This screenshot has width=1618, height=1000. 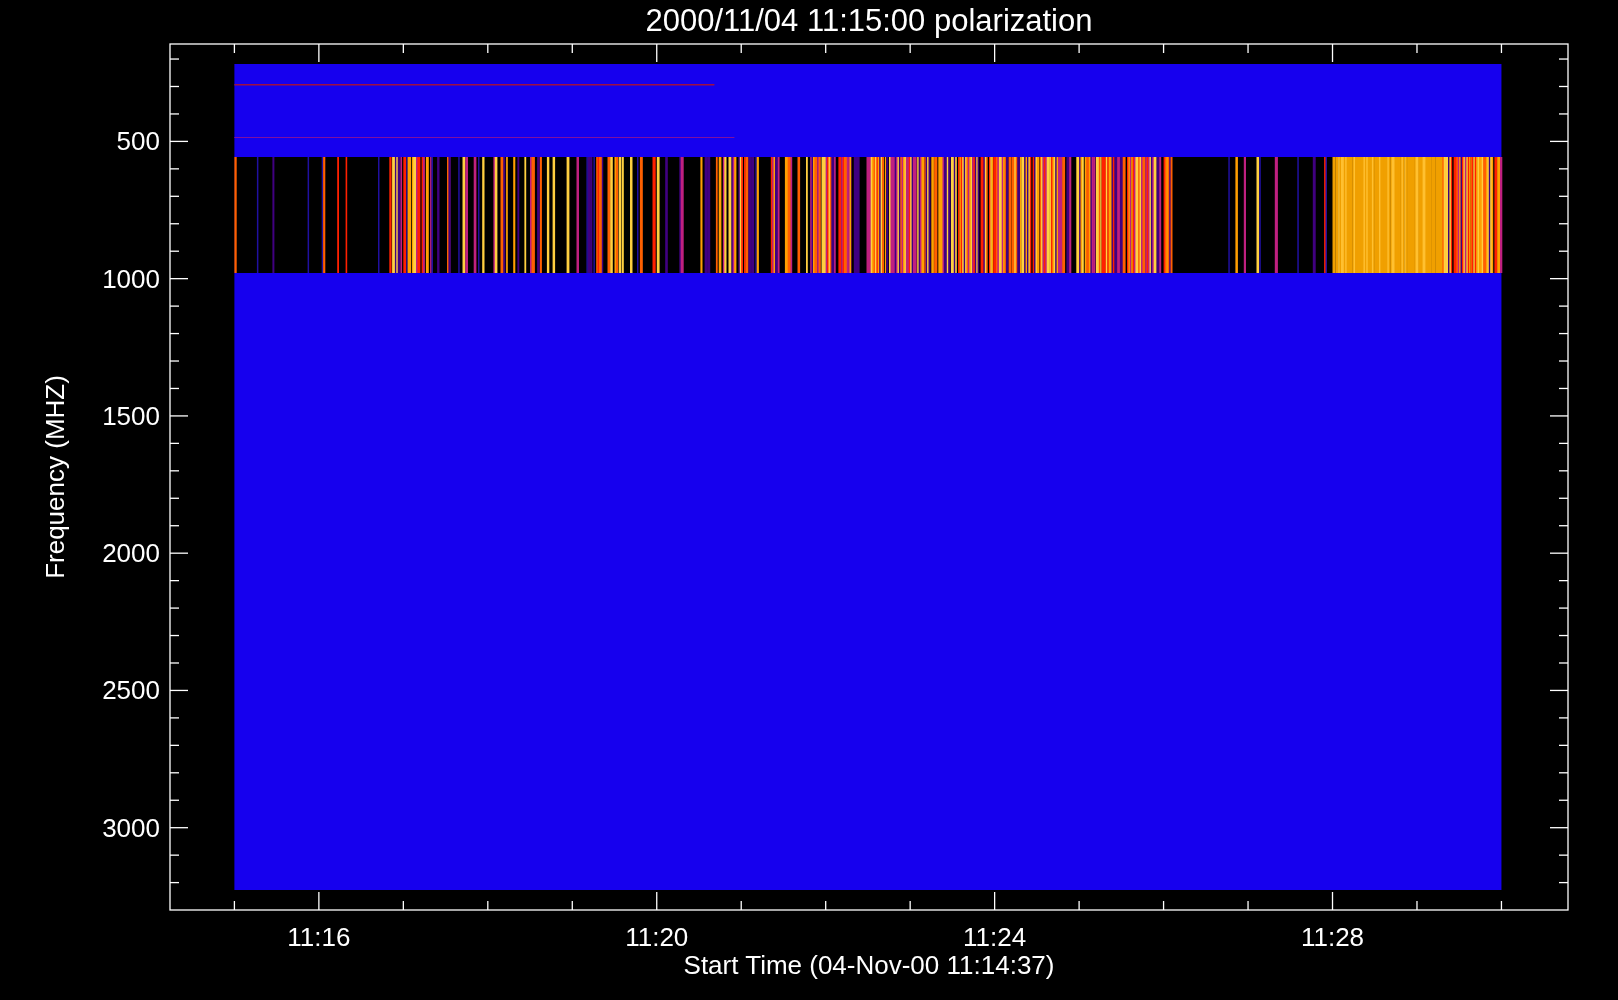 I want to click on axis-label: Frequency (MHZ), so click(x=55, y=477).